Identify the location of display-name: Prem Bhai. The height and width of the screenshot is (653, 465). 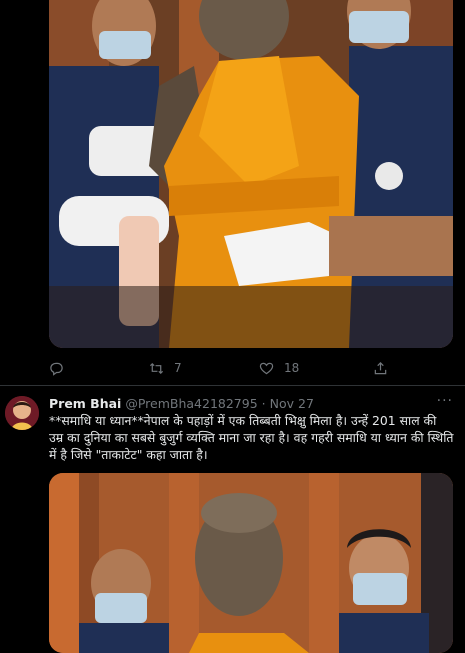
(85, 403).